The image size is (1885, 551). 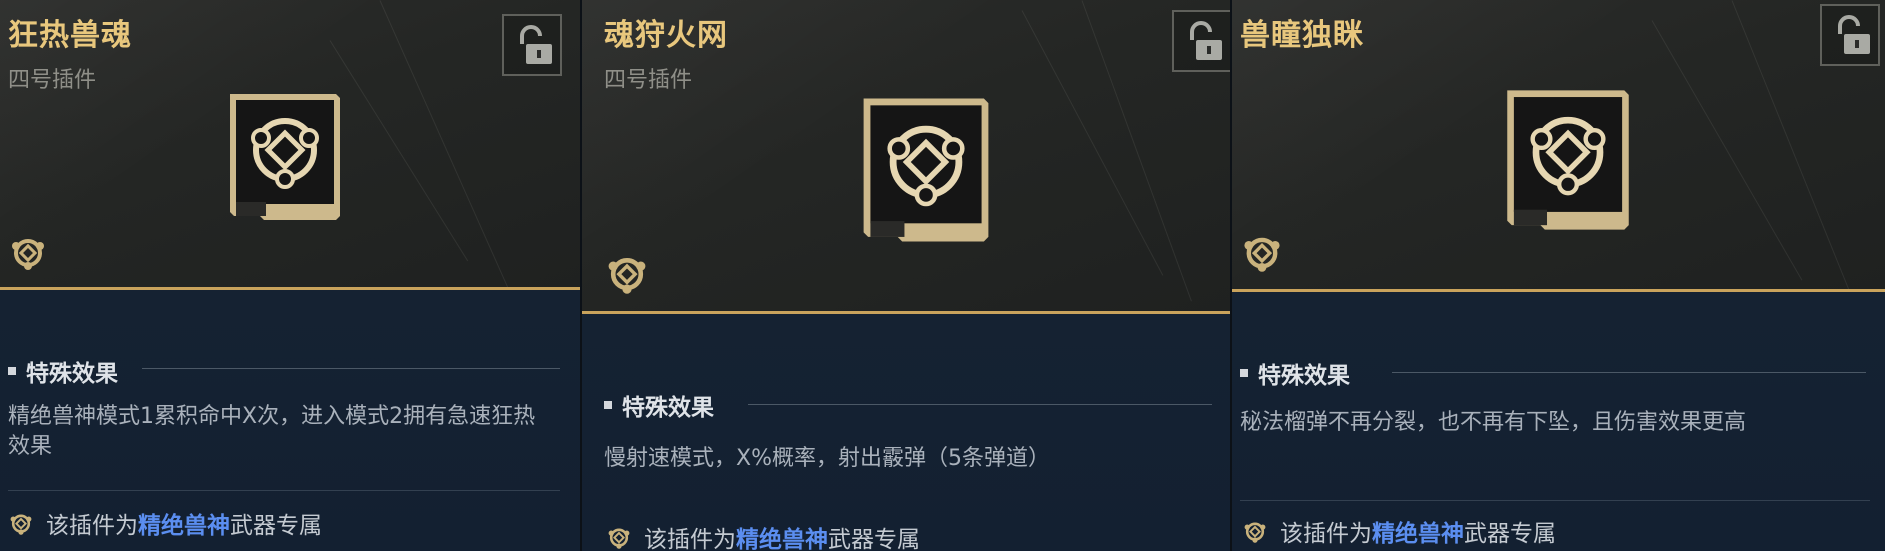 What do you see at coordinates (1493, 422) in the screenshot?
I see `effect-description: 秘法榴弹不再分裂，也不再有下坠，且伤害效果更高` at bounding box center [1493, 422].